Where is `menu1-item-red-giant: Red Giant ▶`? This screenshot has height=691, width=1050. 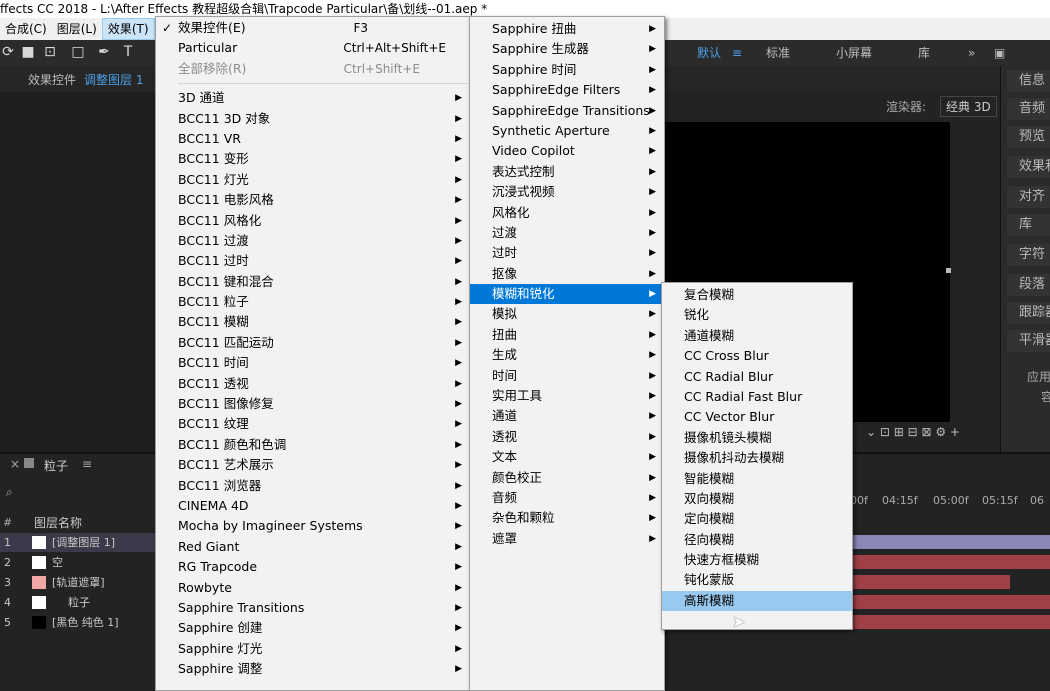
menu1-item-red-giant: Red Giant ▶ is located at coordinates (313, 547).